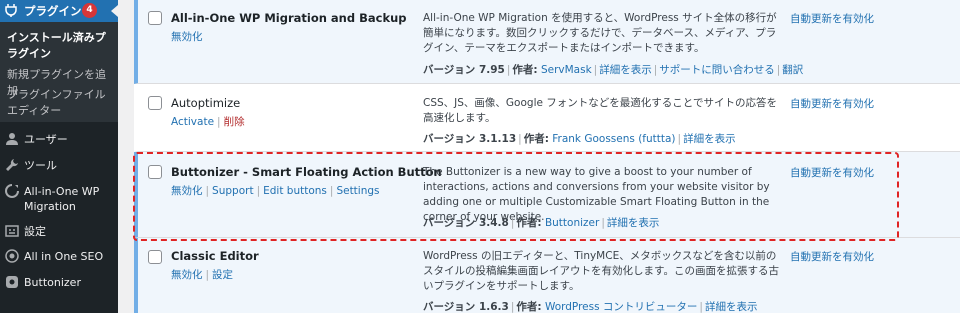 This screenshot has height=313, width=960. I want to click on plugin-name: Classic Editor, so click(215, 256).